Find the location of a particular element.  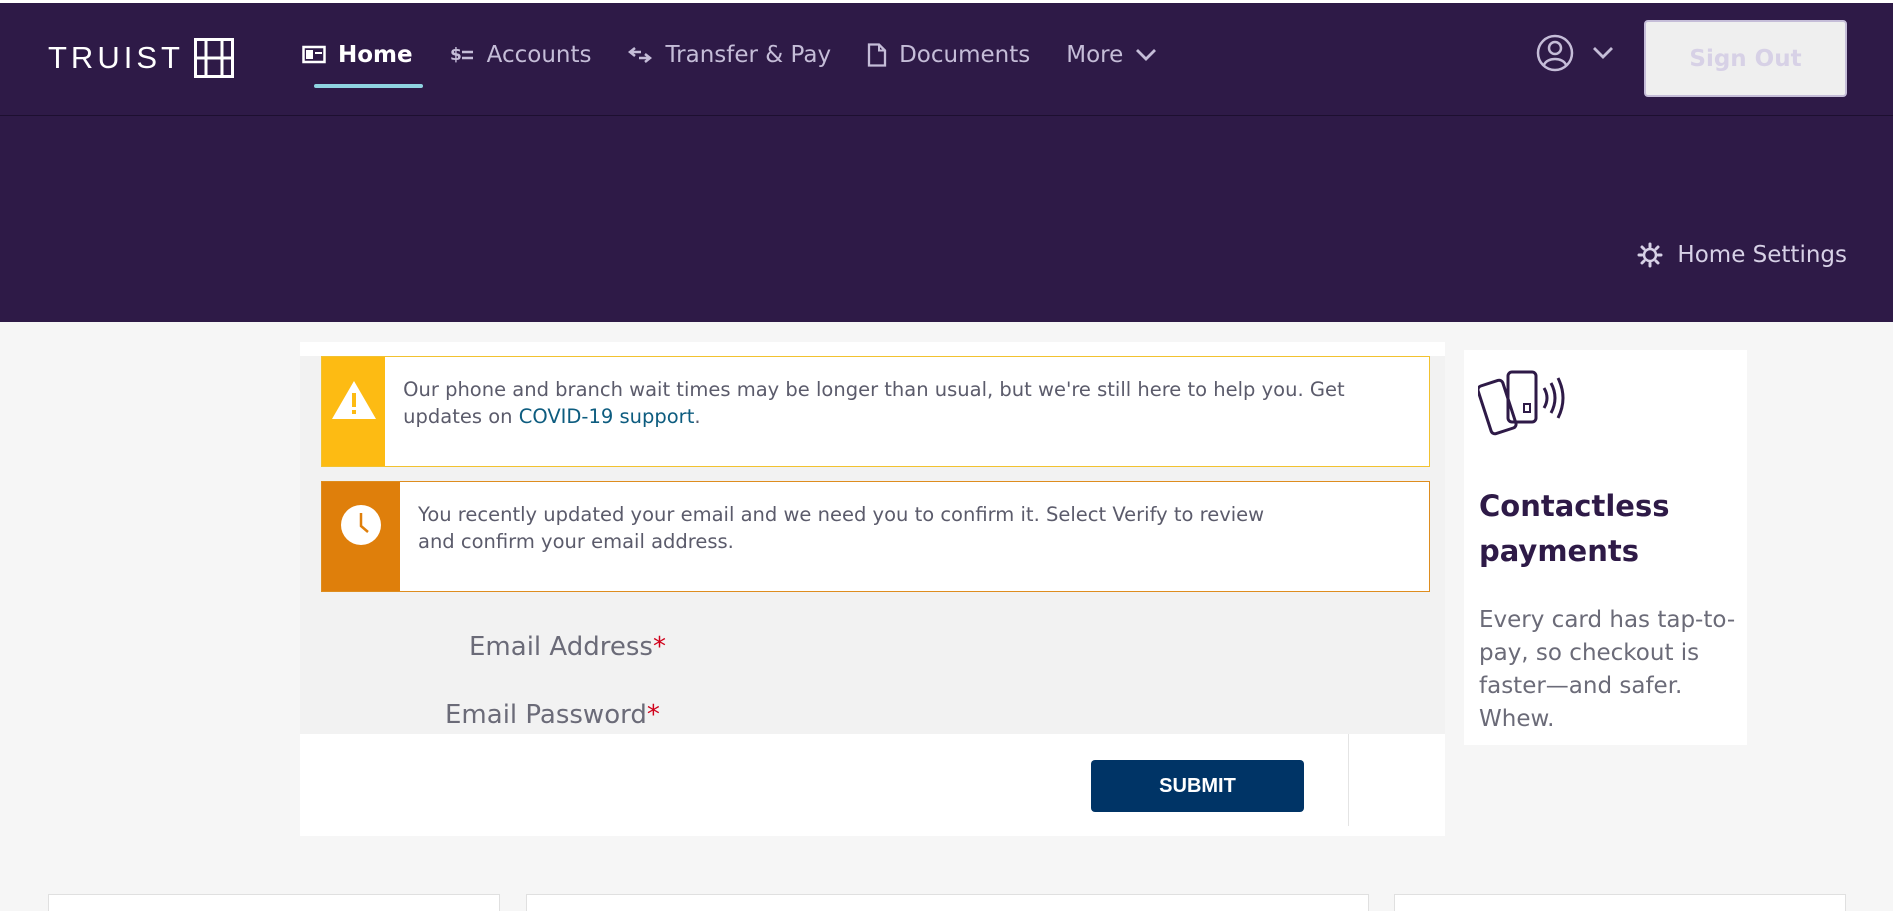

transfer-arrows-icon is located at coordinates (640, 55).